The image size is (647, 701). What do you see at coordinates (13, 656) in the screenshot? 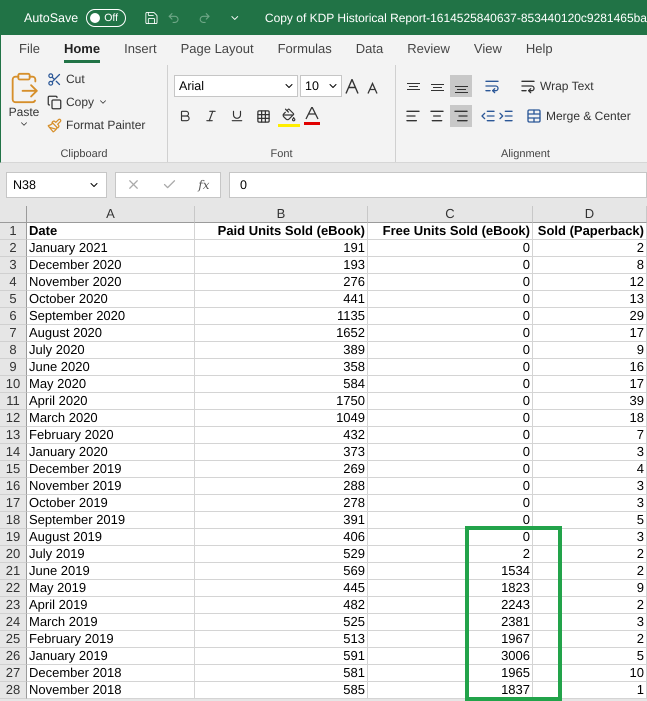
I see `row-header: 26` at bounding box center [13, 656].